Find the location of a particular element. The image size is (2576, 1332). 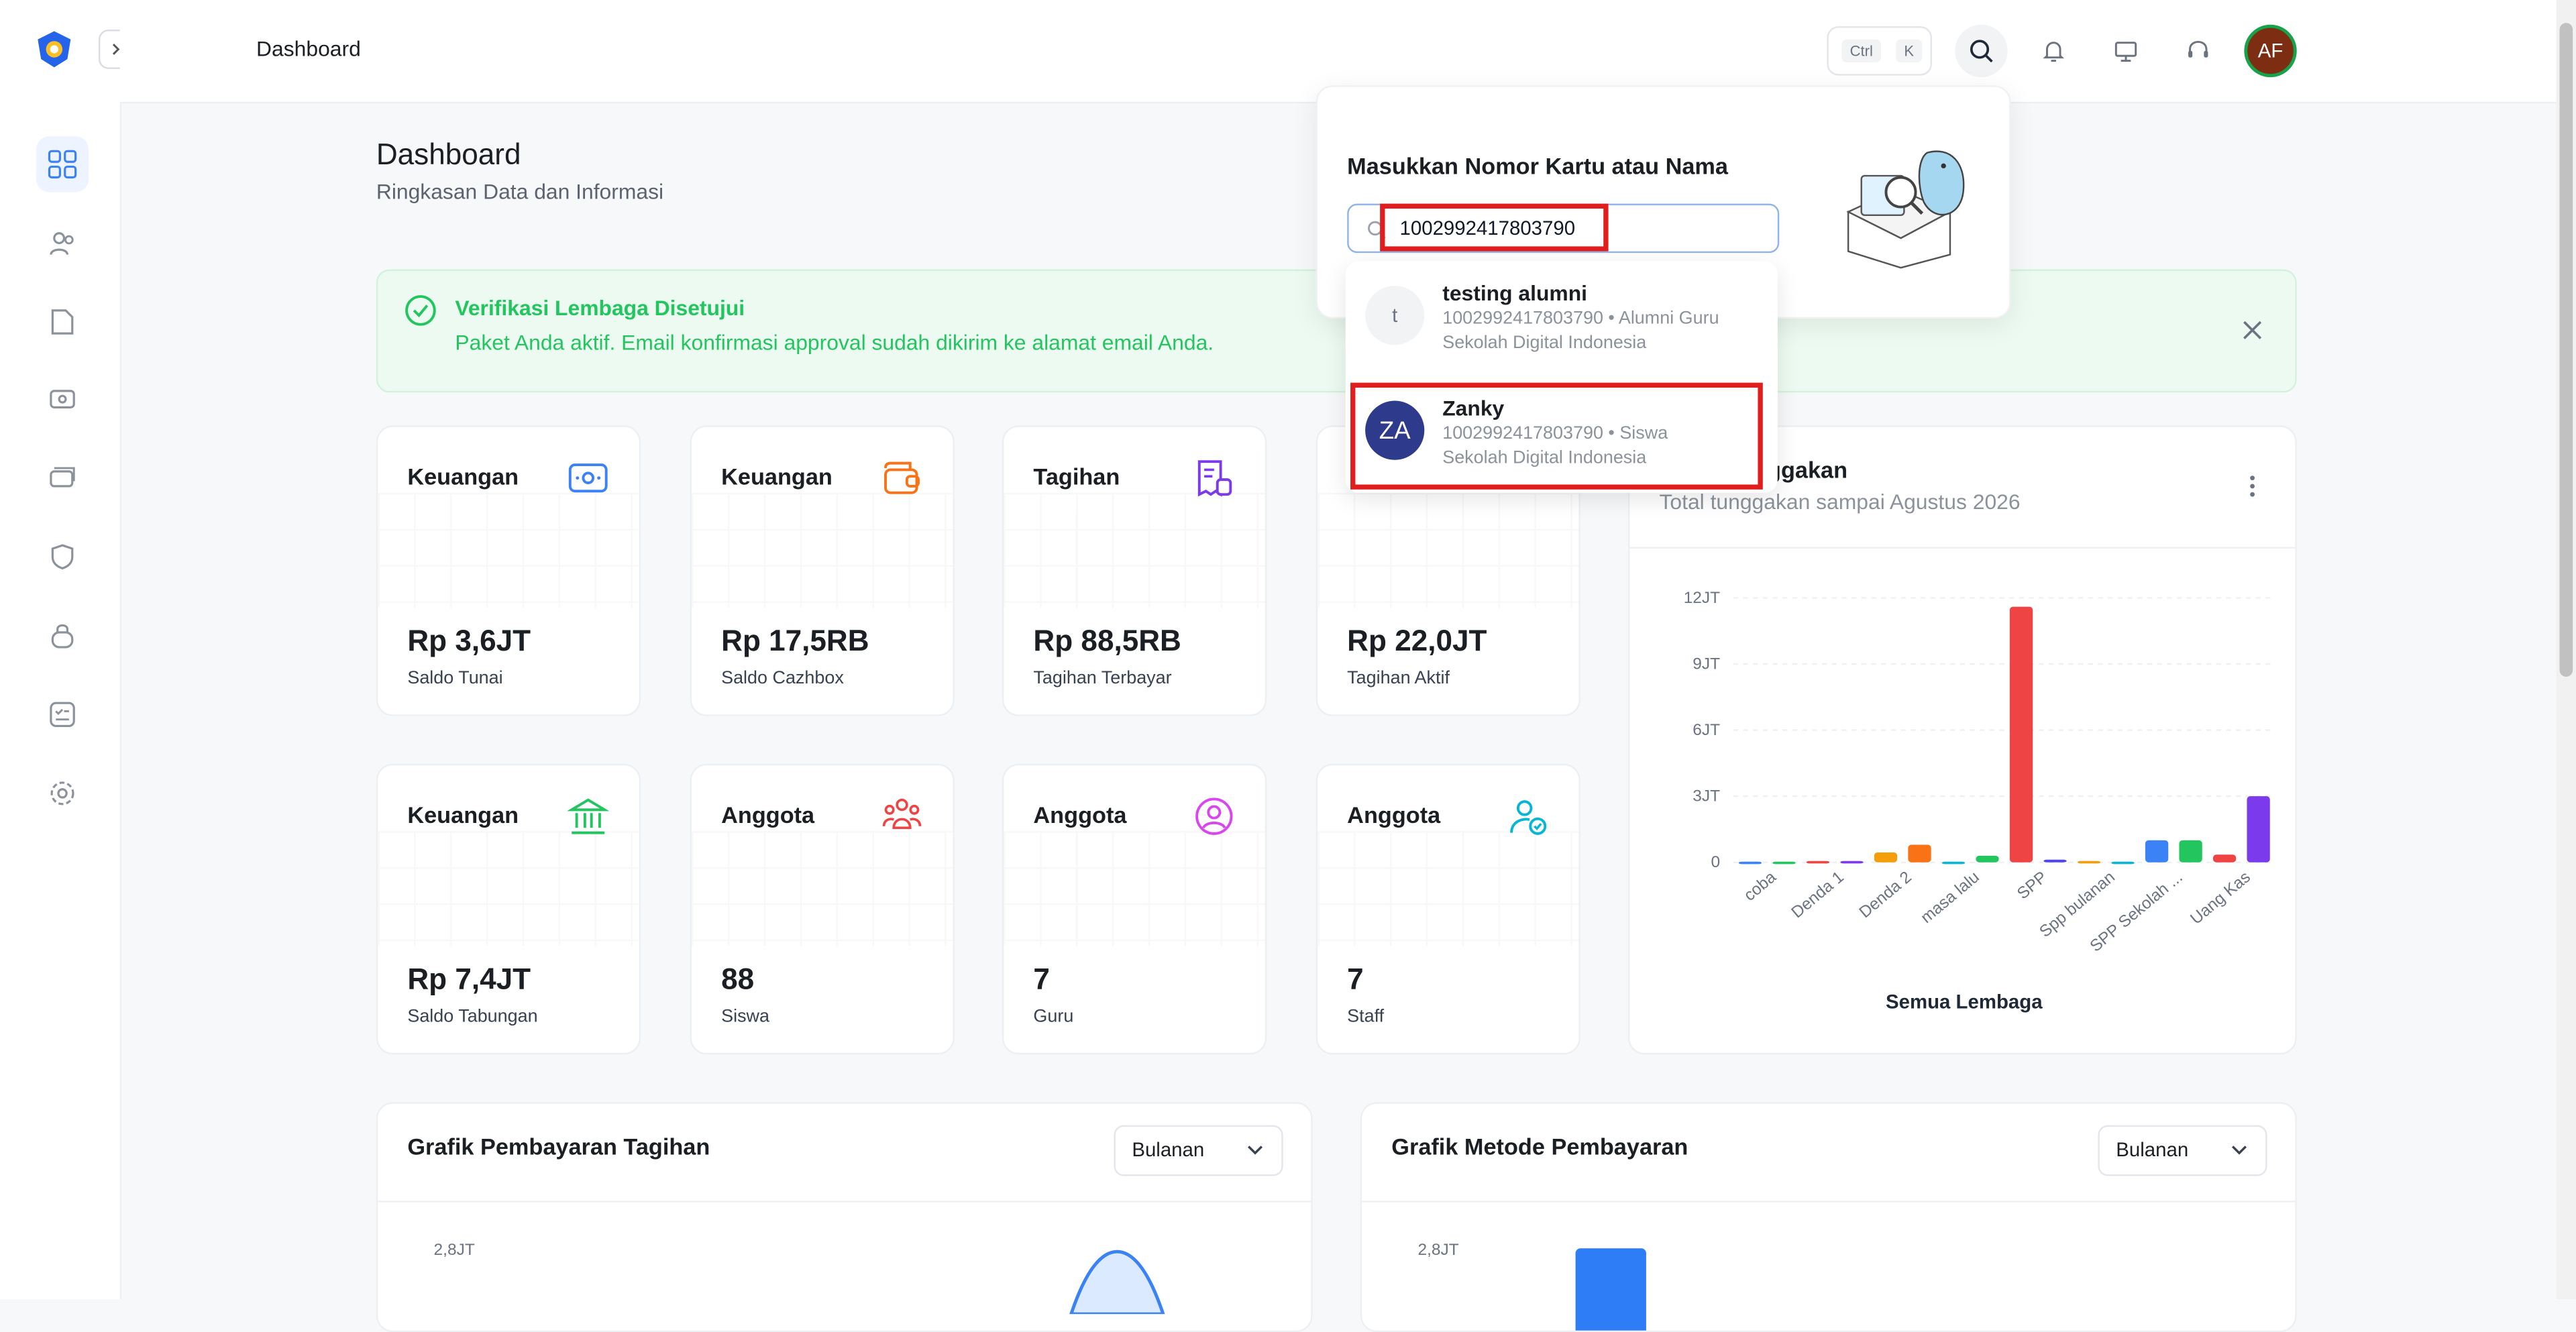

nav-savings is located at coordinates (62, 635).